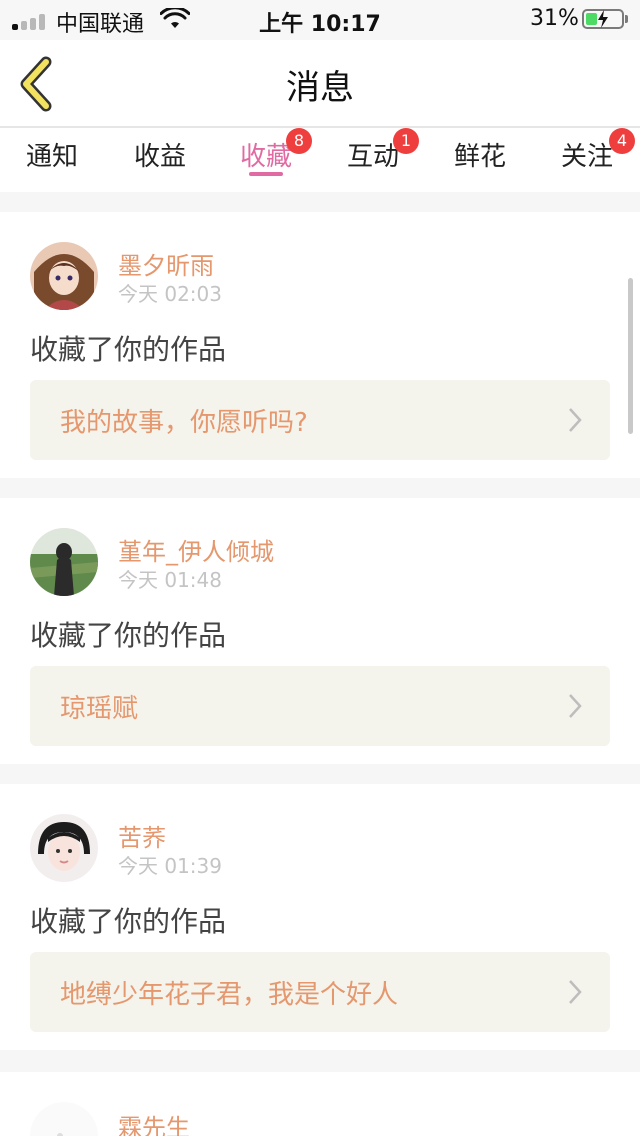 The height and width of the screenshot is (1136, 640). I want to click on tab-earnings: 收益, so click(160, 154).